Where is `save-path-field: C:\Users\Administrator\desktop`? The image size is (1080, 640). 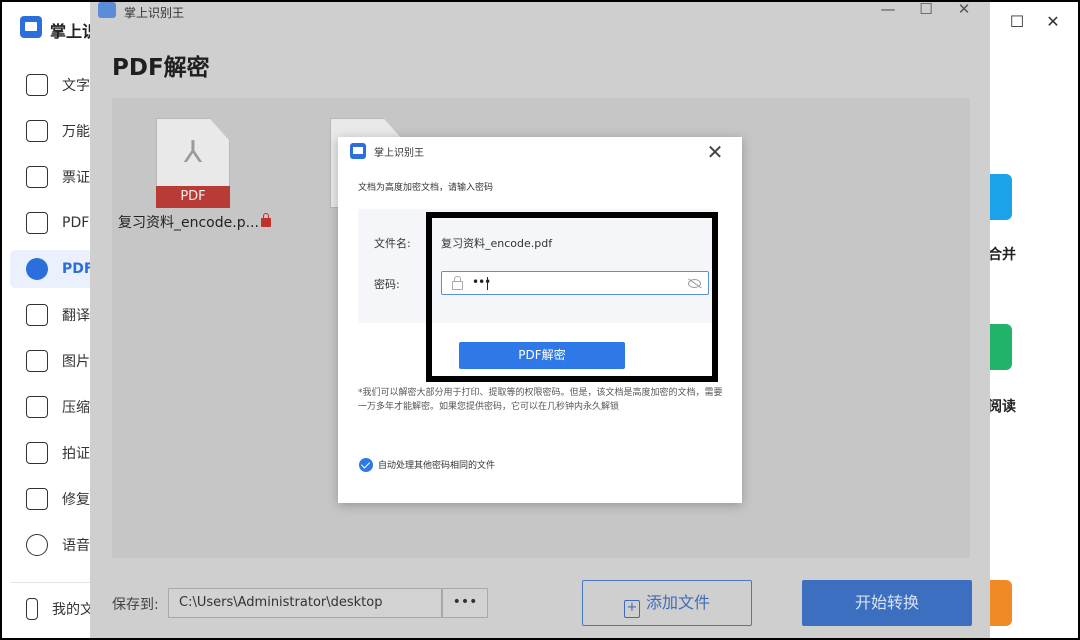
save-path-field: C:\Users\Administrator\desktop is located at coordinates (305, 603).